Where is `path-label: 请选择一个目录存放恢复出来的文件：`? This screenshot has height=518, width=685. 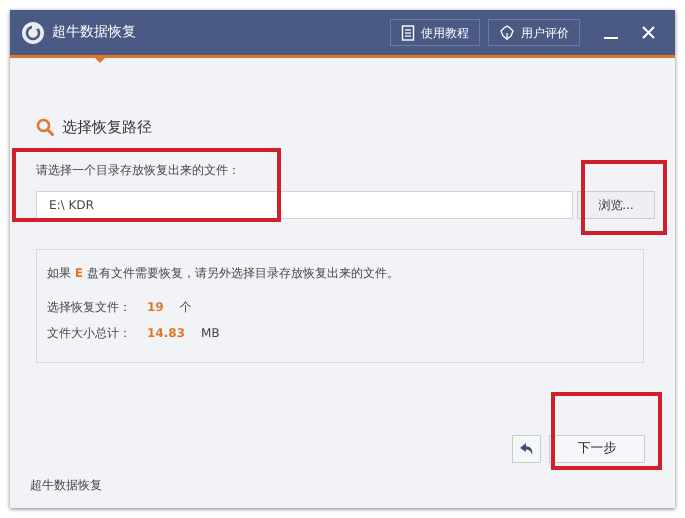 path-label: 请选择一个目录存放恢复出来的文件： is located at coordinates (138, 170).